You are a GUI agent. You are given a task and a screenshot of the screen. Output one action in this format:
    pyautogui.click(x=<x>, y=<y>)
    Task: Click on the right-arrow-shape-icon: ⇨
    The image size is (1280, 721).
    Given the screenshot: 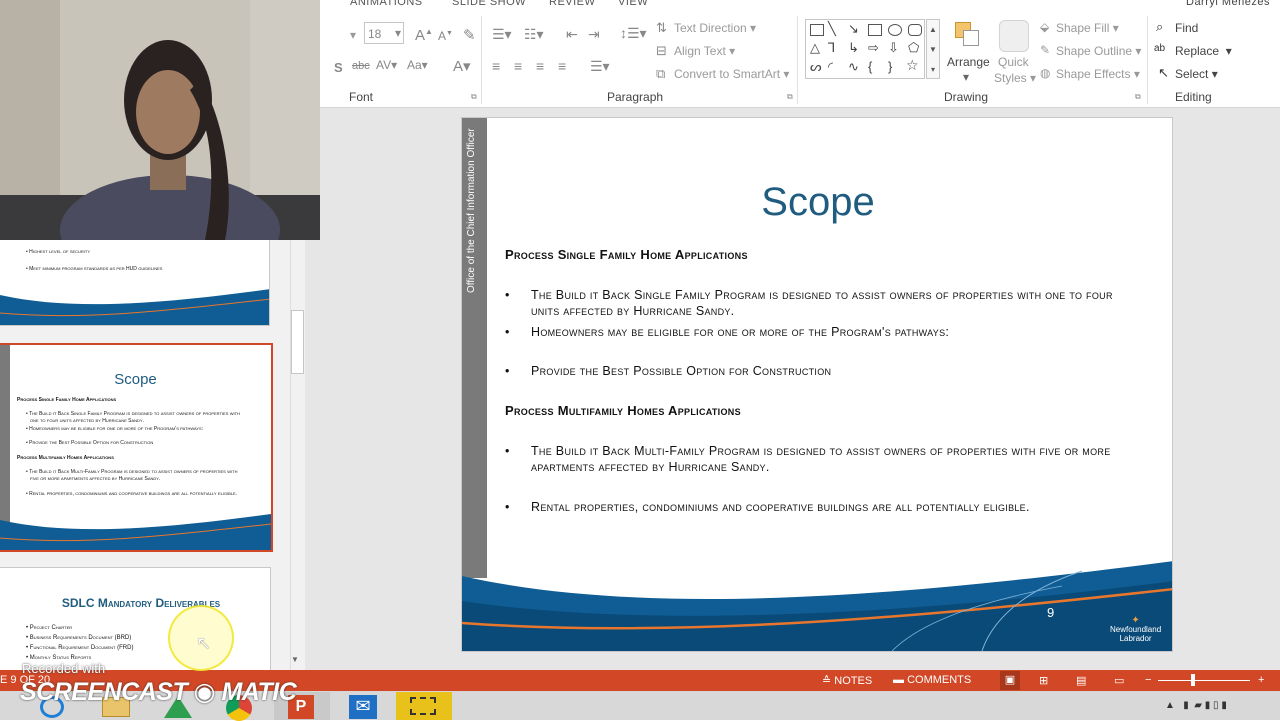 What is the action you would take?
    pyautogui.click(x=873, y=48)
    